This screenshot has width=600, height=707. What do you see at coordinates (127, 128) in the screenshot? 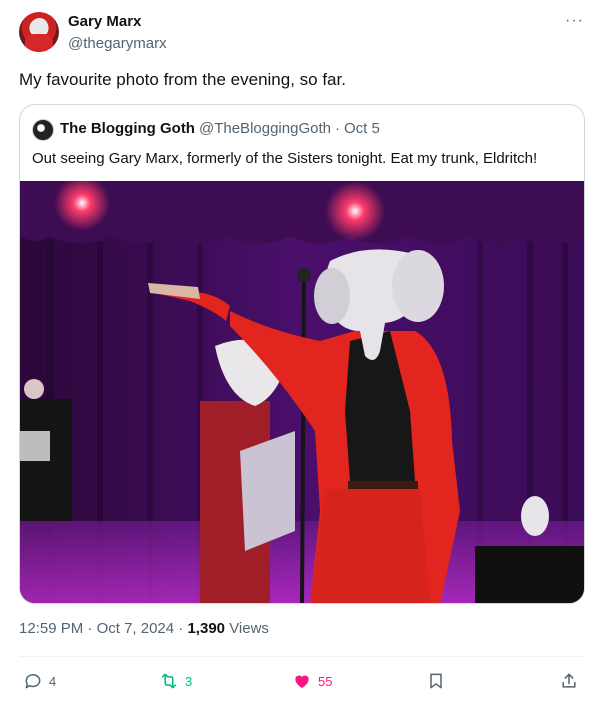
I see `quoted-name: The Blogging Goth` at bounding box center [127, 128].